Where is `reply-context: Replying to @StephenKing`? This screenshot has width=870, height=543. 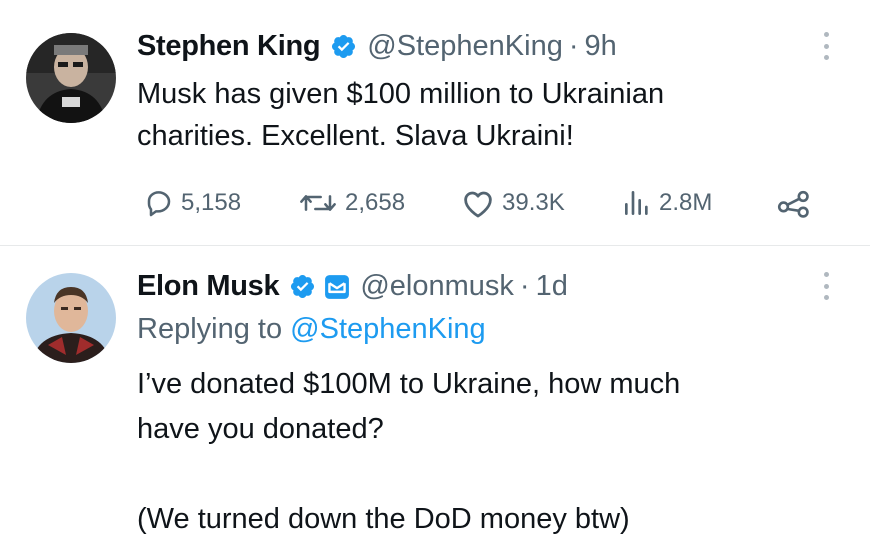 reply-context: Replying to @StephenKing is located at coordinates (311, 329).